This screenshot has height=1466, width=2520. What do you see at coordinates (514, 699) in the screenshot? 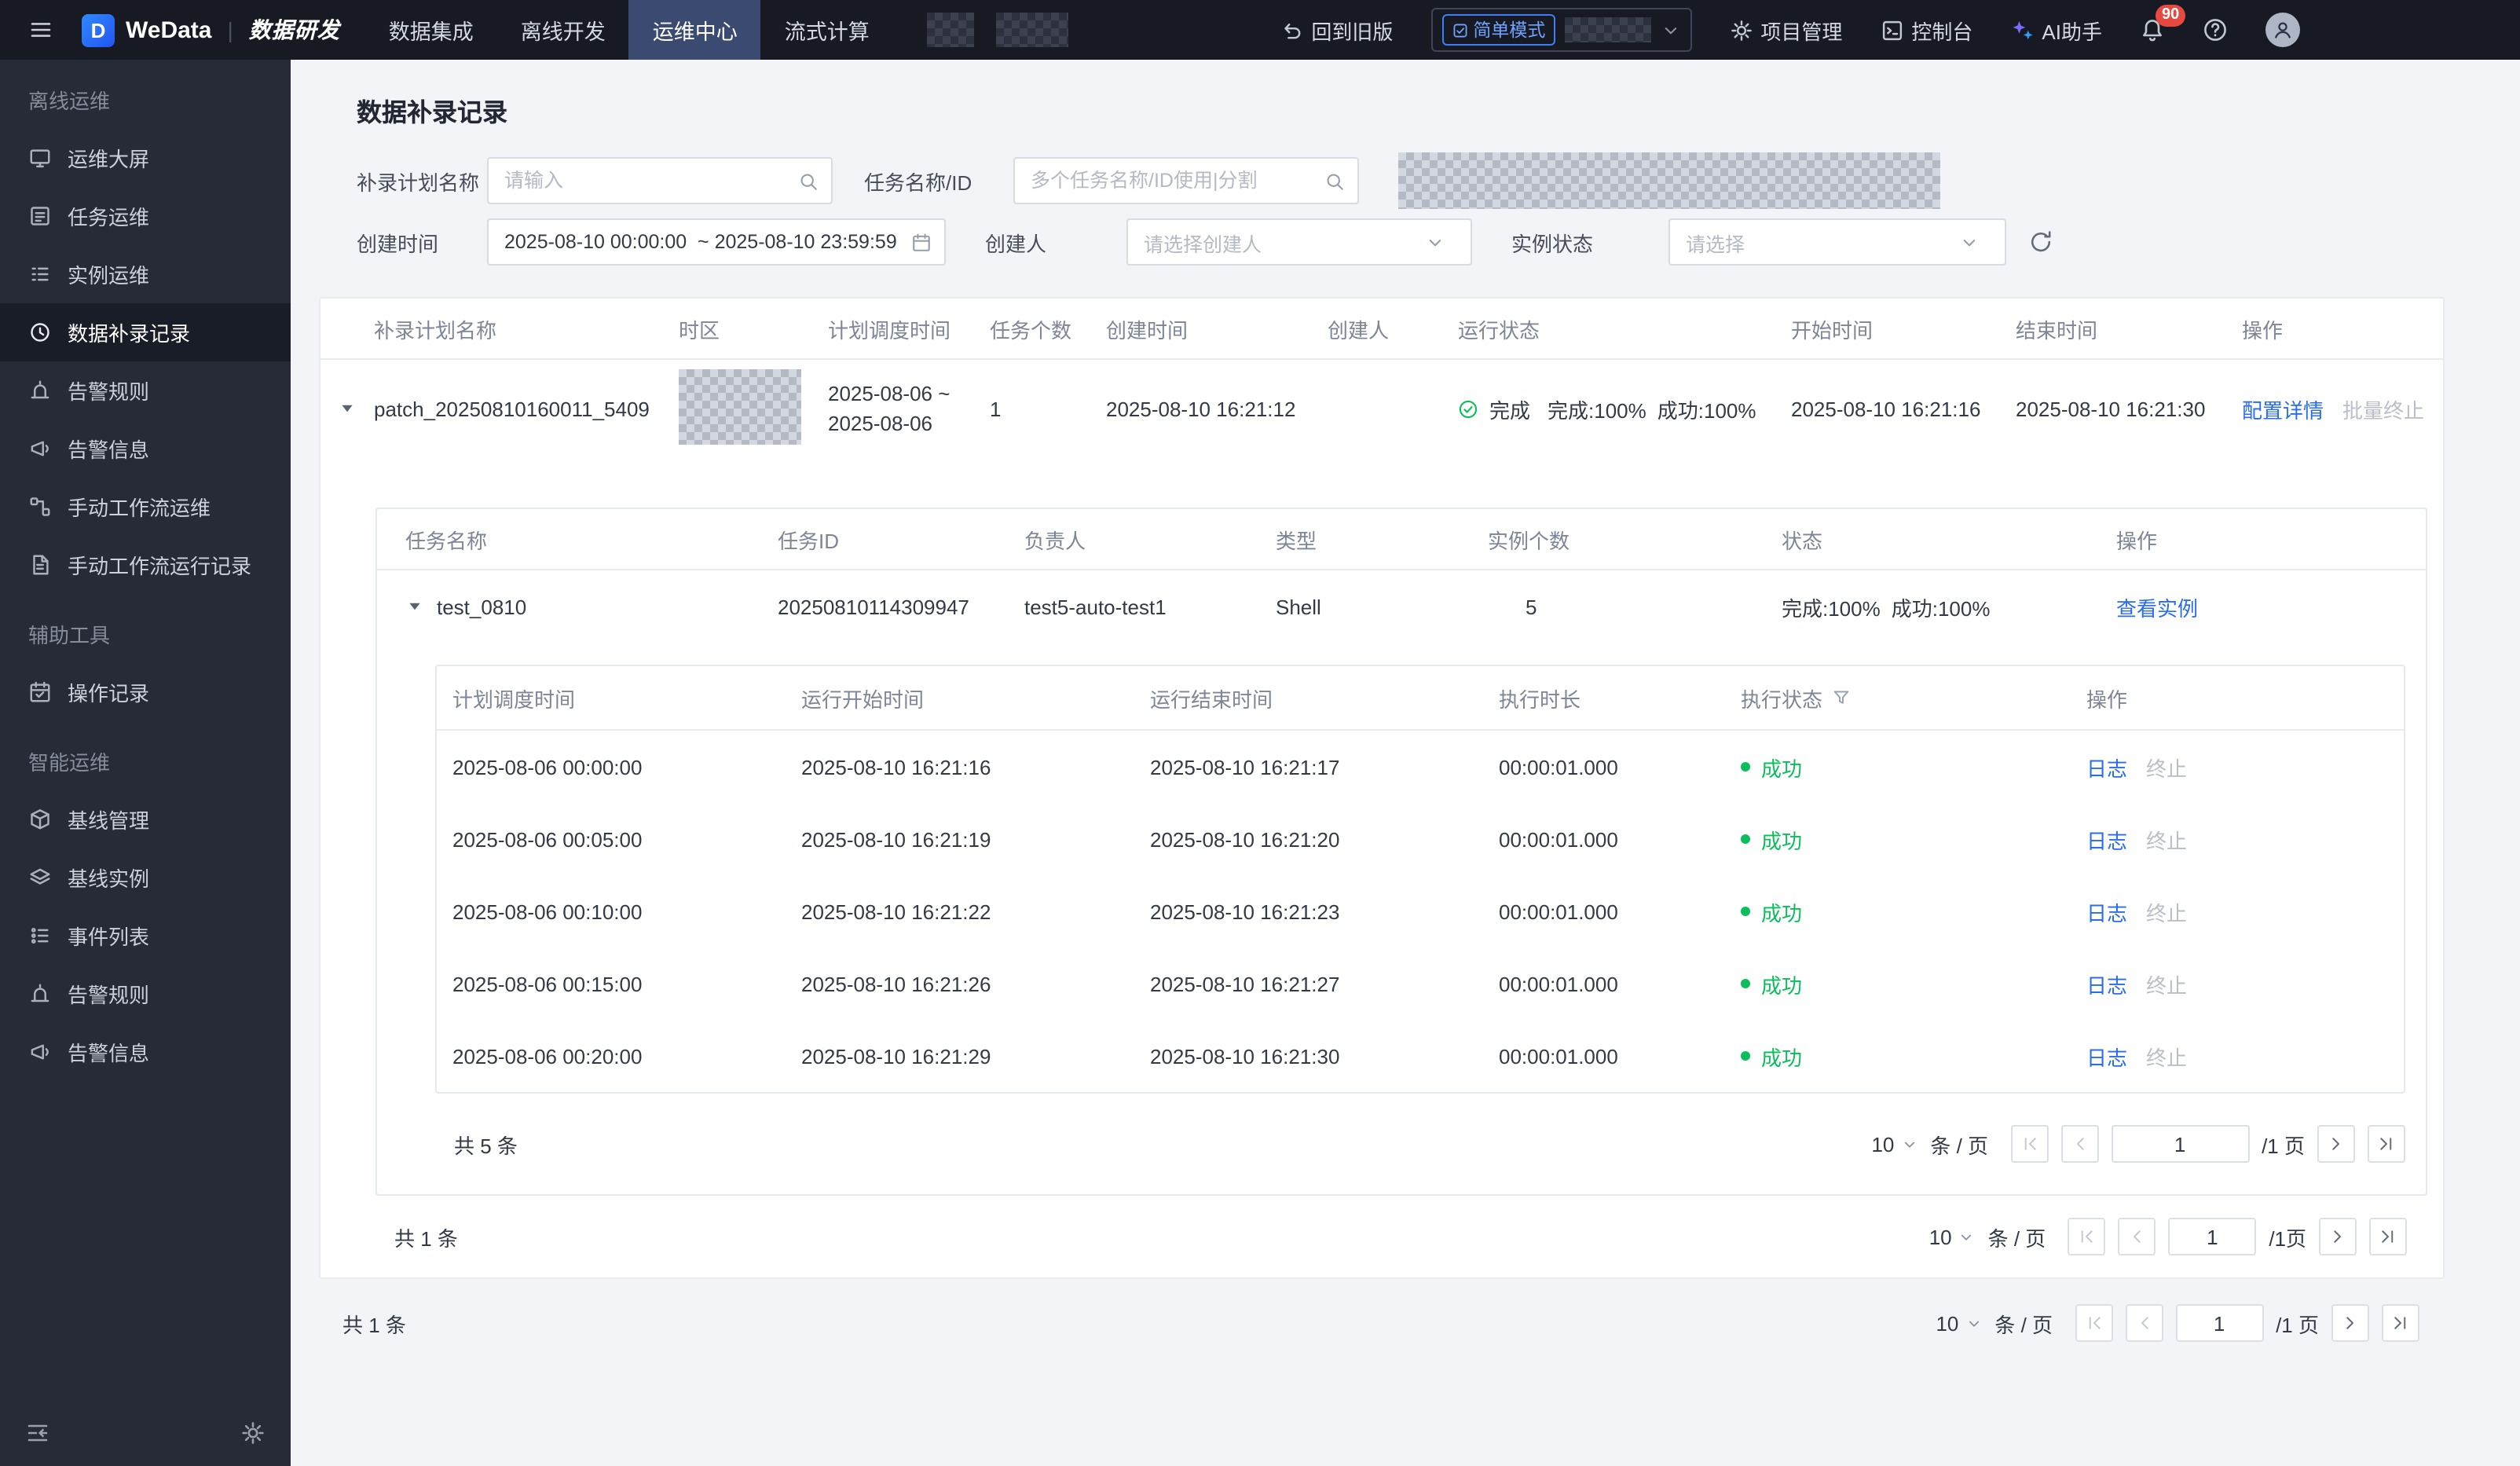
I see `column-header: 计划调度时间` at bounding box center [514, 699].